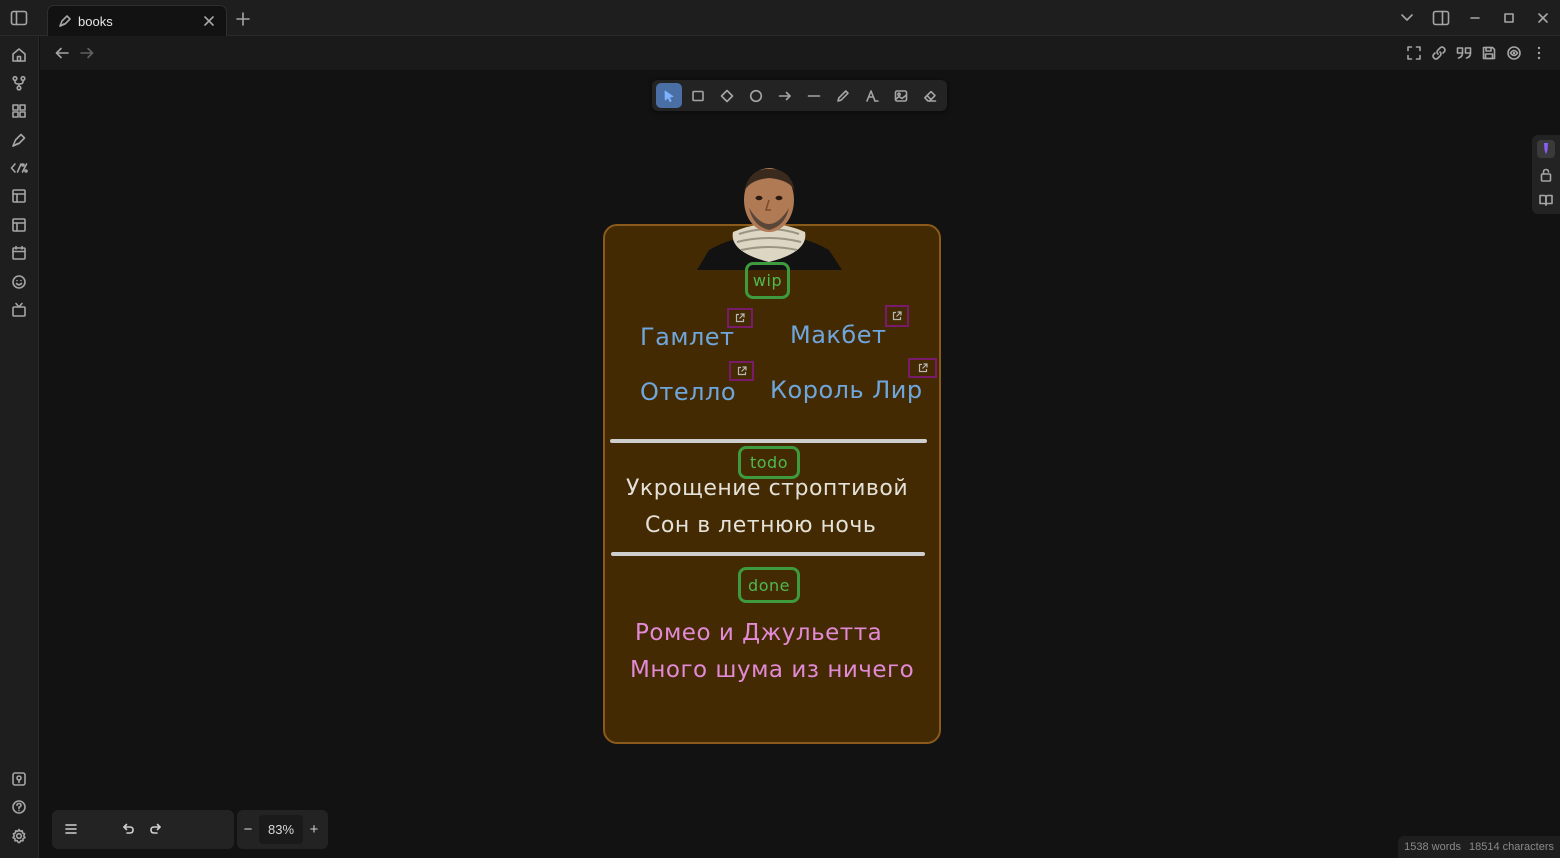 This screenshot has width=1560, height=858. I want to click on status-bar: 1538 words 18514 characters, so click(1479, 847).